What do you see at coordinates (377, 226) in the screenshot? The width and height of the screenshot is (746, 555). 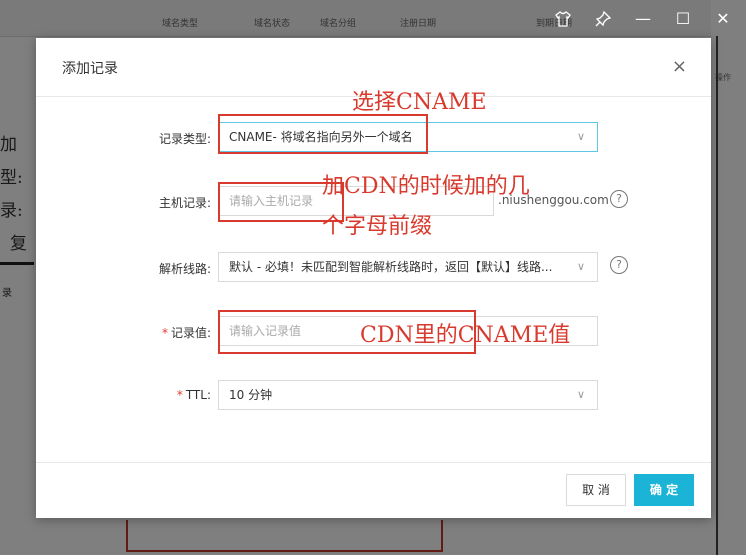 I see `annotation-cdn-prefix-line2: 个字母前缀` at bounding box center [377, 226].